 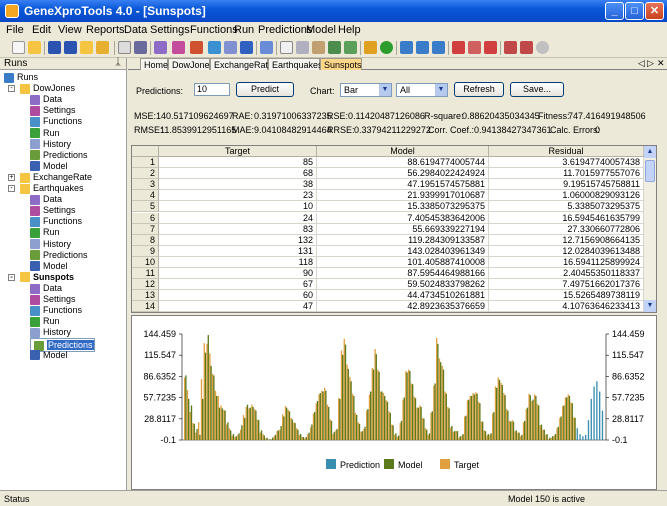 What do you see at coordinates (265, 89) in the screenshot?
I see `predict-button: Predict` at bounding box center [265, 89].